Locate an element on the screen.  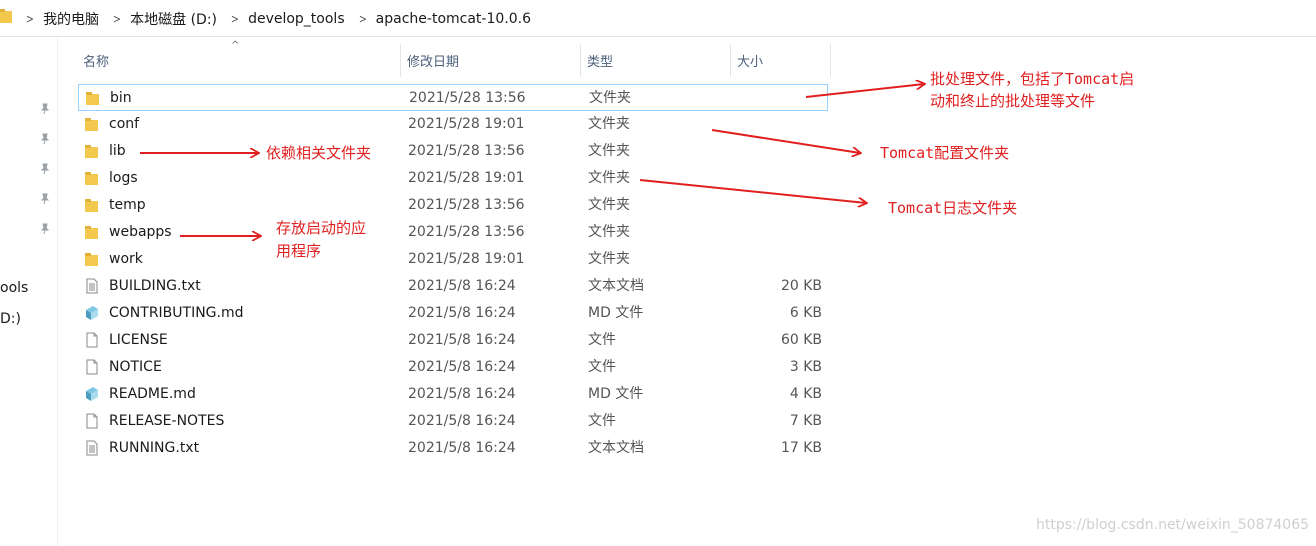
file-row: BUILDING.txt 2021/5/8 16:24 文本文档 20 KB is located at coordinates (453, 286).